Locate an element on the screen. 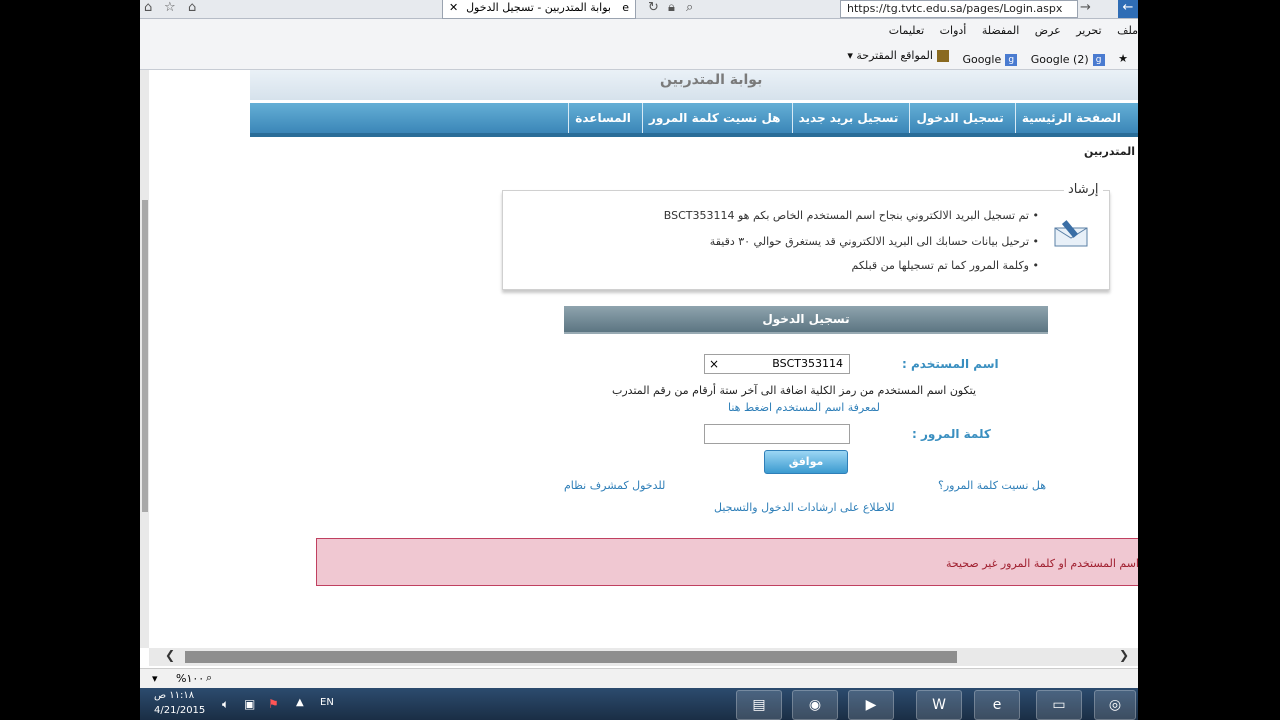 This screenshot has width=1280, height=720. lock-icon: 🔒︎ is located at coordinates (671, 7).